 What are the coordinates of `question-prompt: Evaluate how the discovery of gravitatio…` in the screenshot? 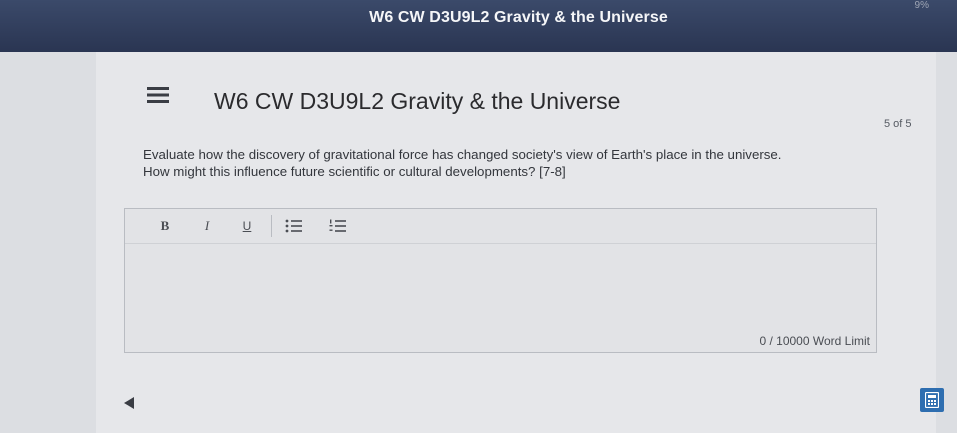 It's located at (503, 163).